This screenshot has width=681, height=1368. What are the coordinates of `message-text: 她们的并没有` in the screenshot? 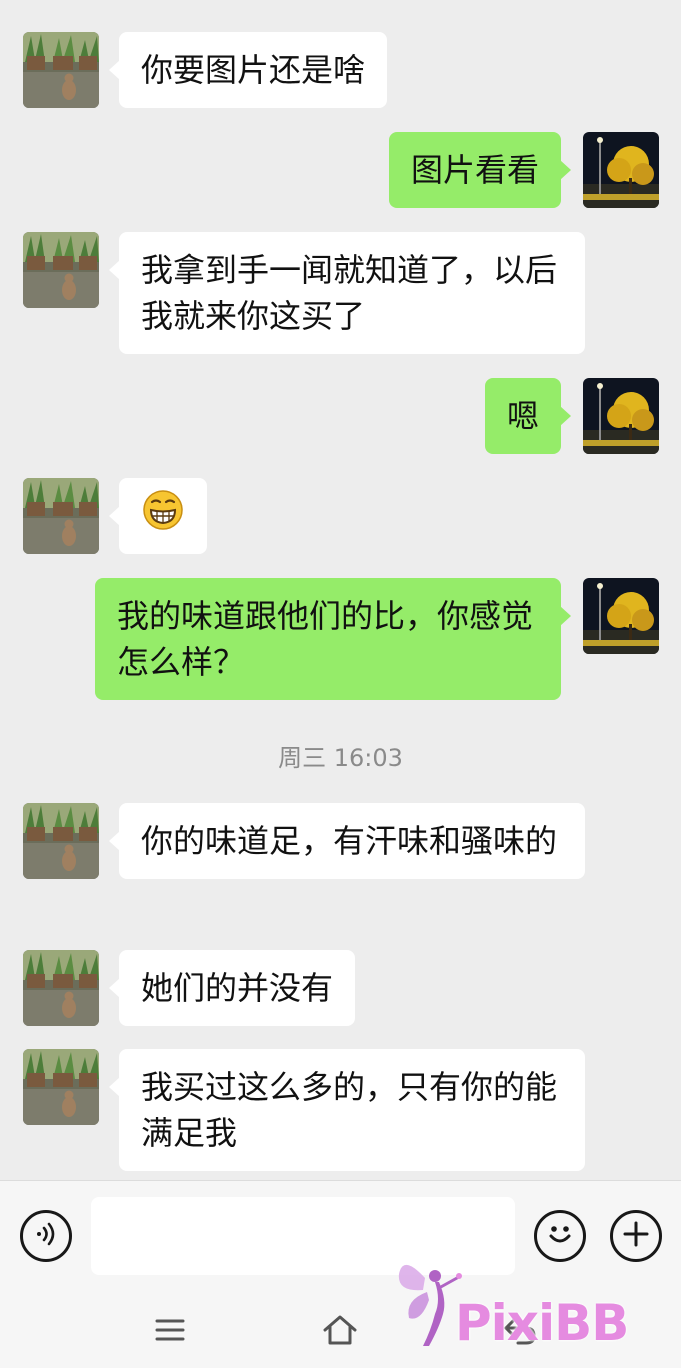 It's located at (237, 988).